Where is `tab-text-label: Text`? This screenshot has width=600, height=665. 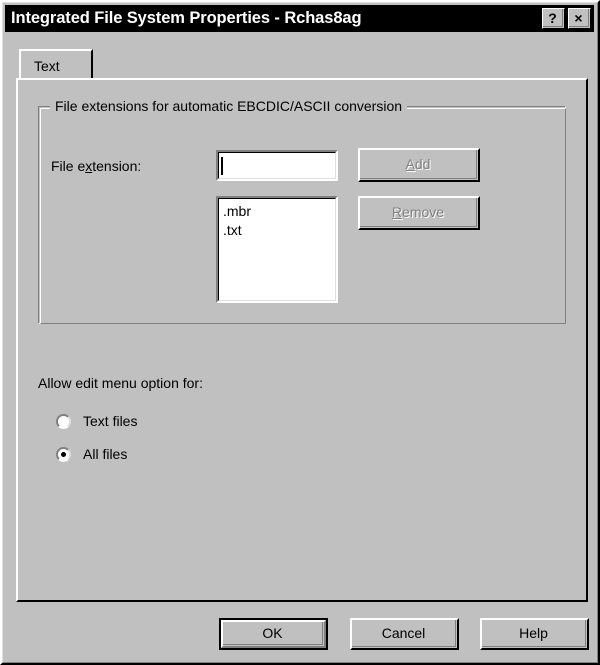 tab-text-label: Text is located at coordinates (47, 65).